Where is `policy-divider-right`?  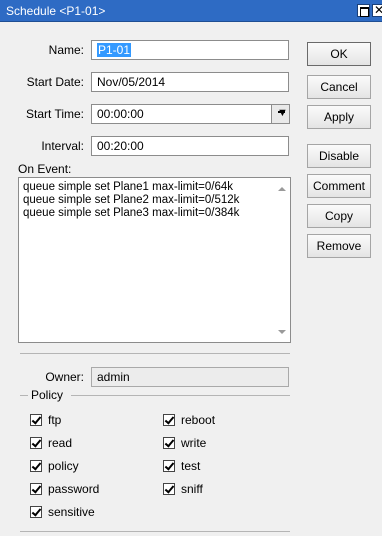
policy-divider-right is located at coordinates (180, 395).